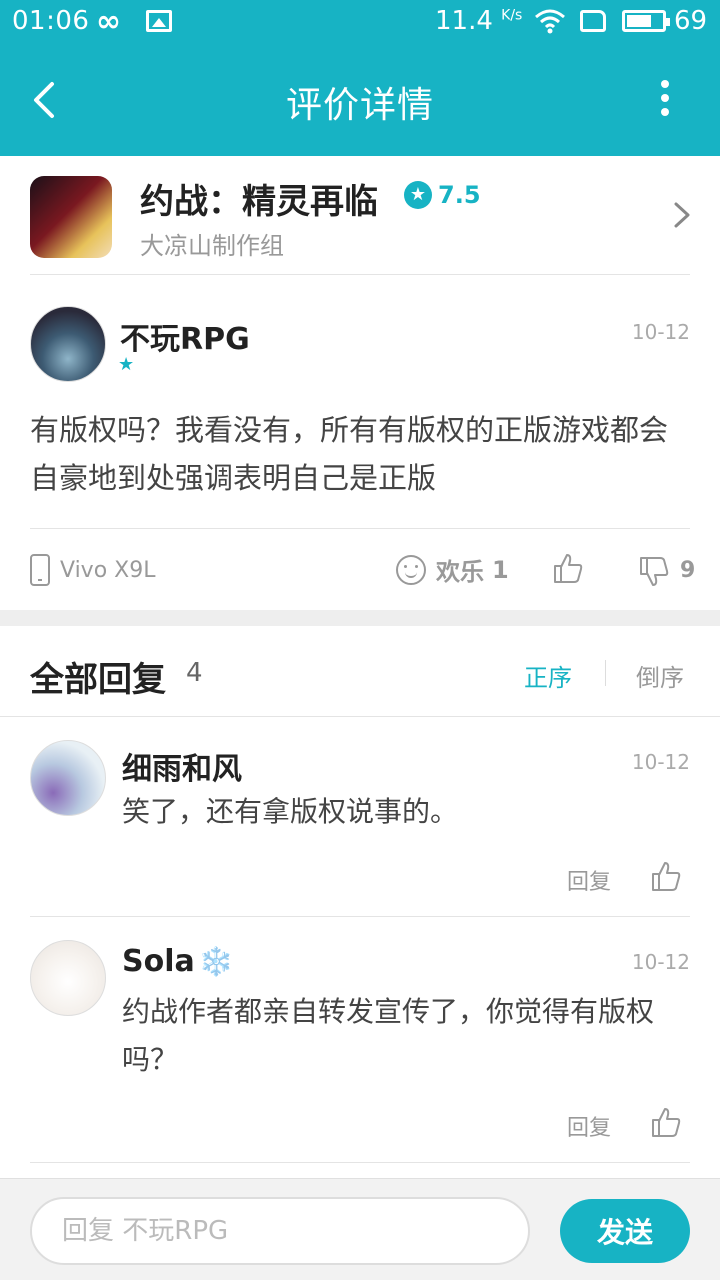 The image size is (720, 1280). I want to click on device-info: Vivo X9L, so click(92, 570).